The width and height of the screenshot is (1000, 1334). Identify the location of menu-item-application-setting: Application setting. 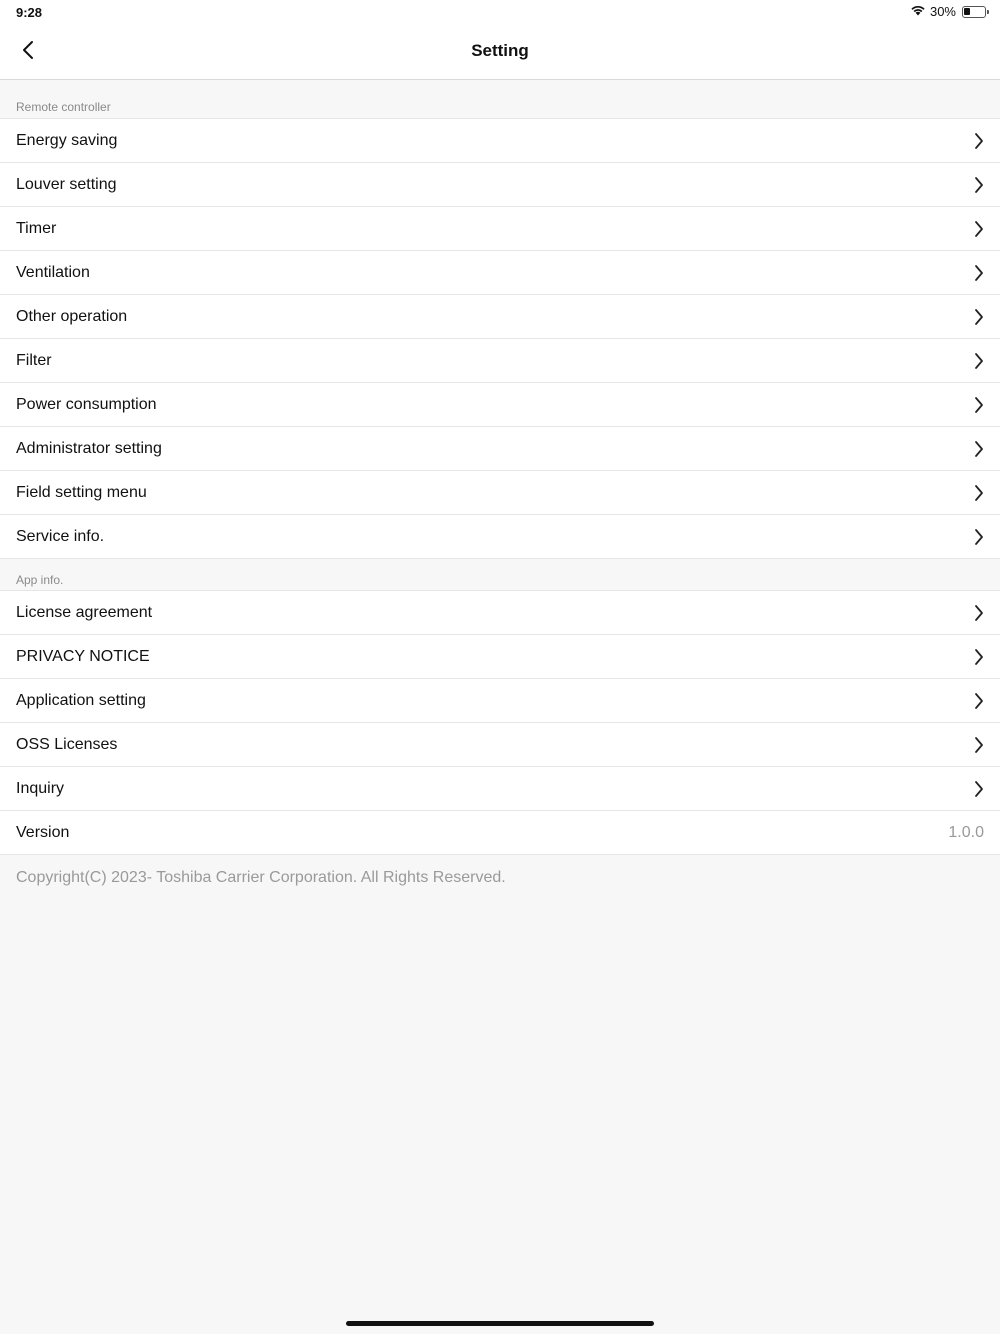
(500, 701).